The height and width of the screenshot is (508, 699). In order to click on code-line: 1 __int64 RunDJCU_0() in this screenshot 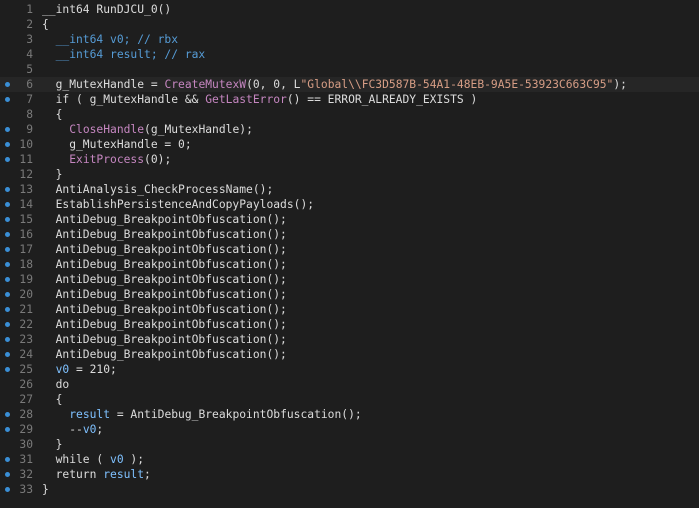, I will do `click(349, 9)`.